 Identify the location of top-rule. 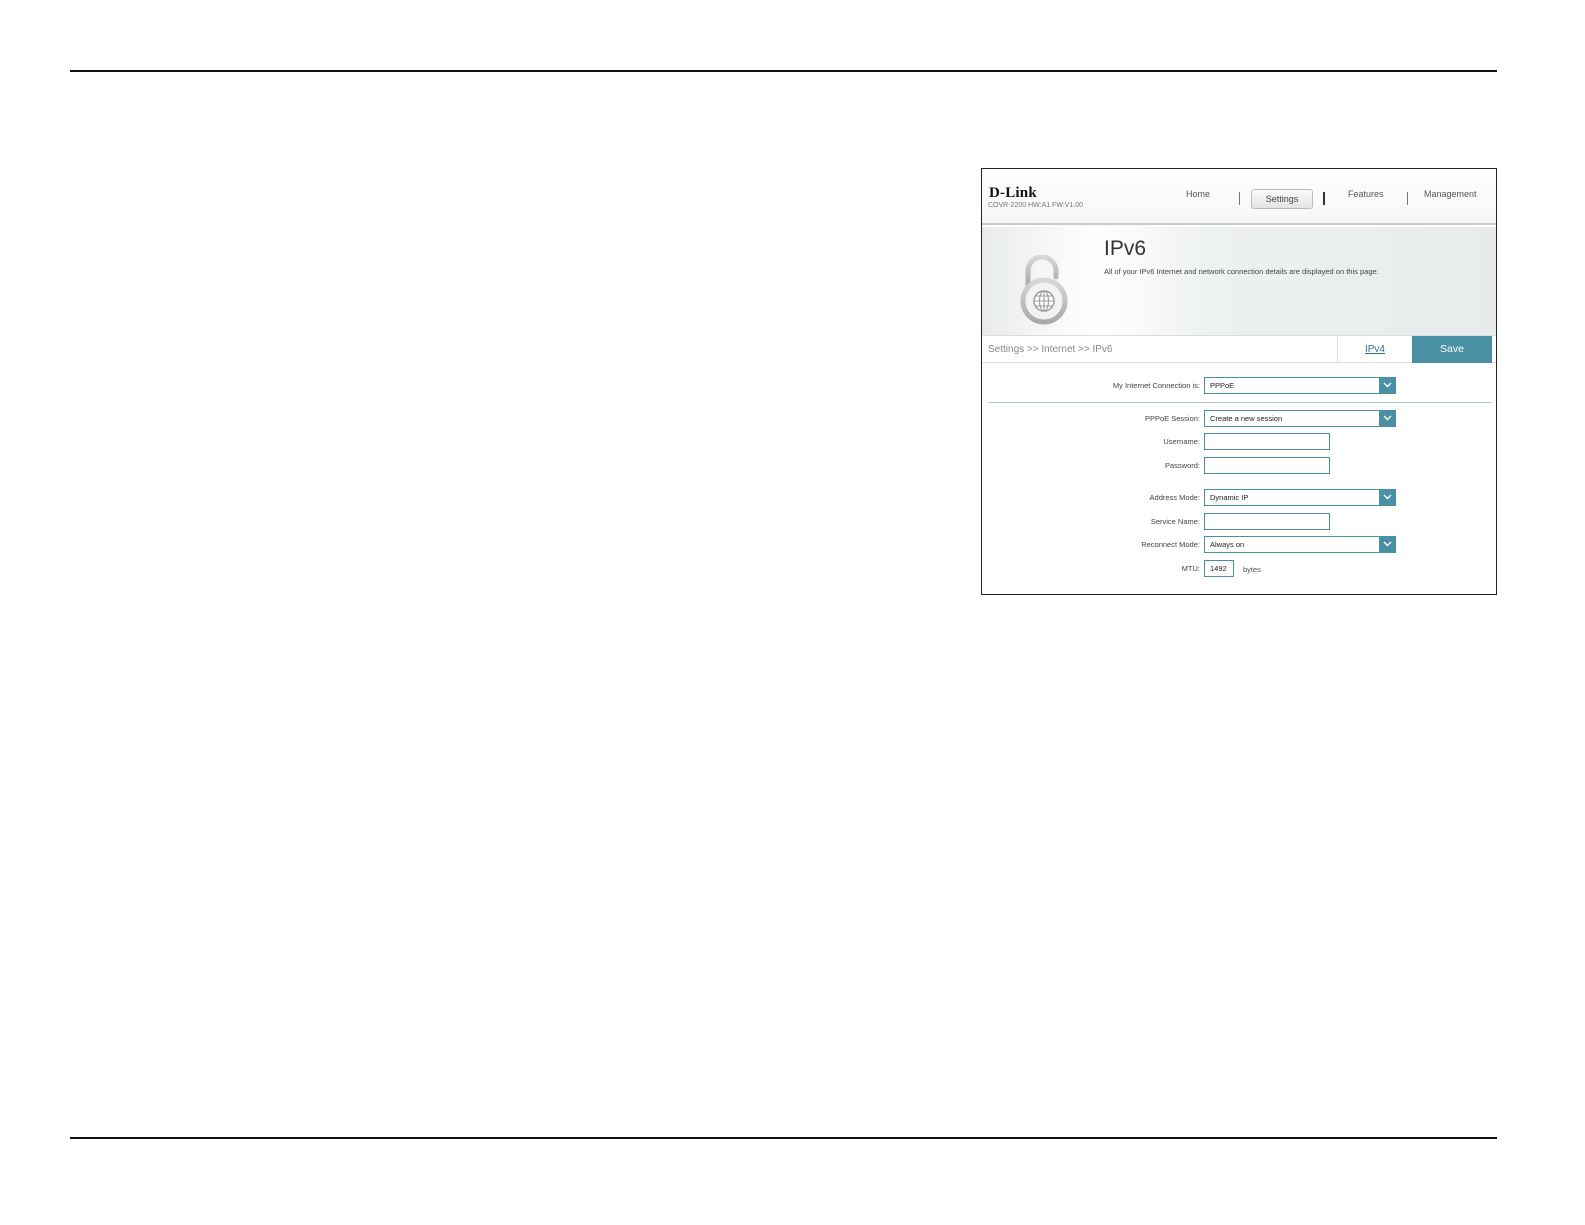
(783, 71).